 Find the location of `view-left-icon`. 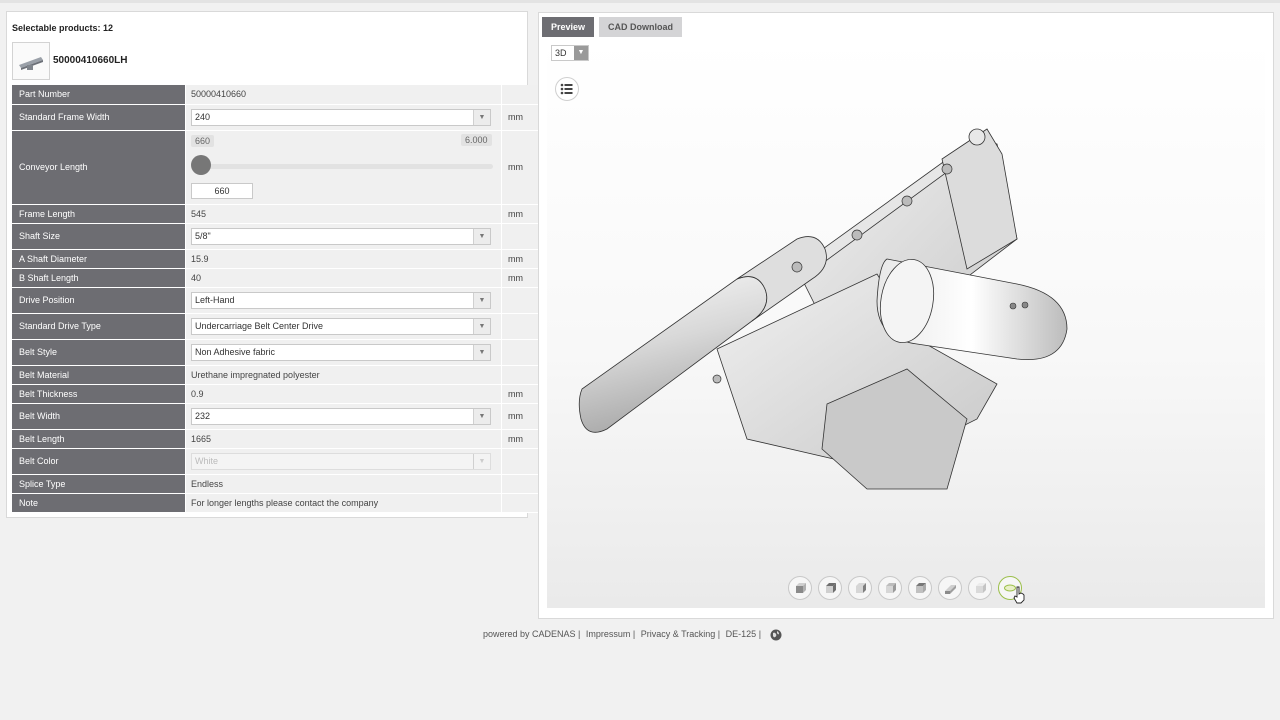

view-left-icon is located at coordinates (861, 588).